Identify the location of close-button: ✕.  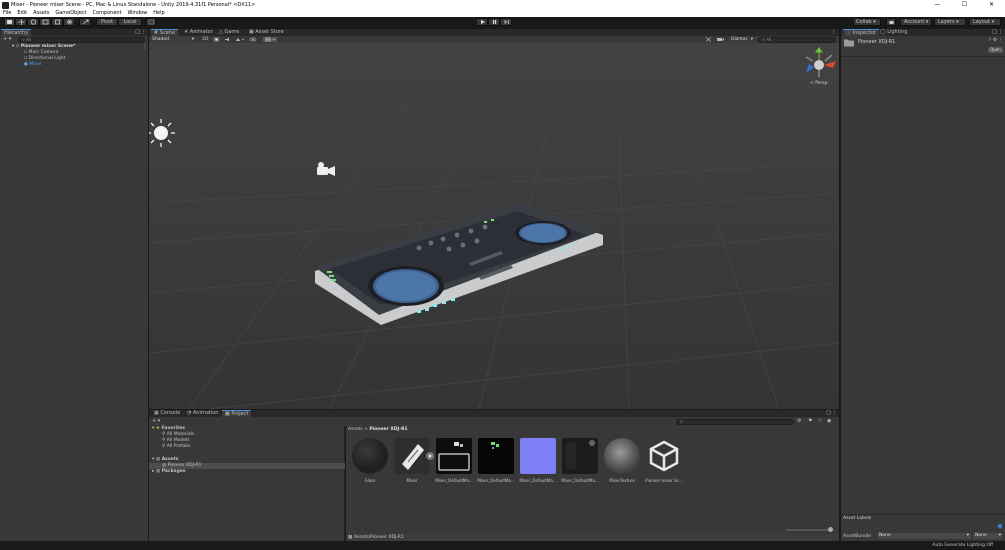
(991, 5).